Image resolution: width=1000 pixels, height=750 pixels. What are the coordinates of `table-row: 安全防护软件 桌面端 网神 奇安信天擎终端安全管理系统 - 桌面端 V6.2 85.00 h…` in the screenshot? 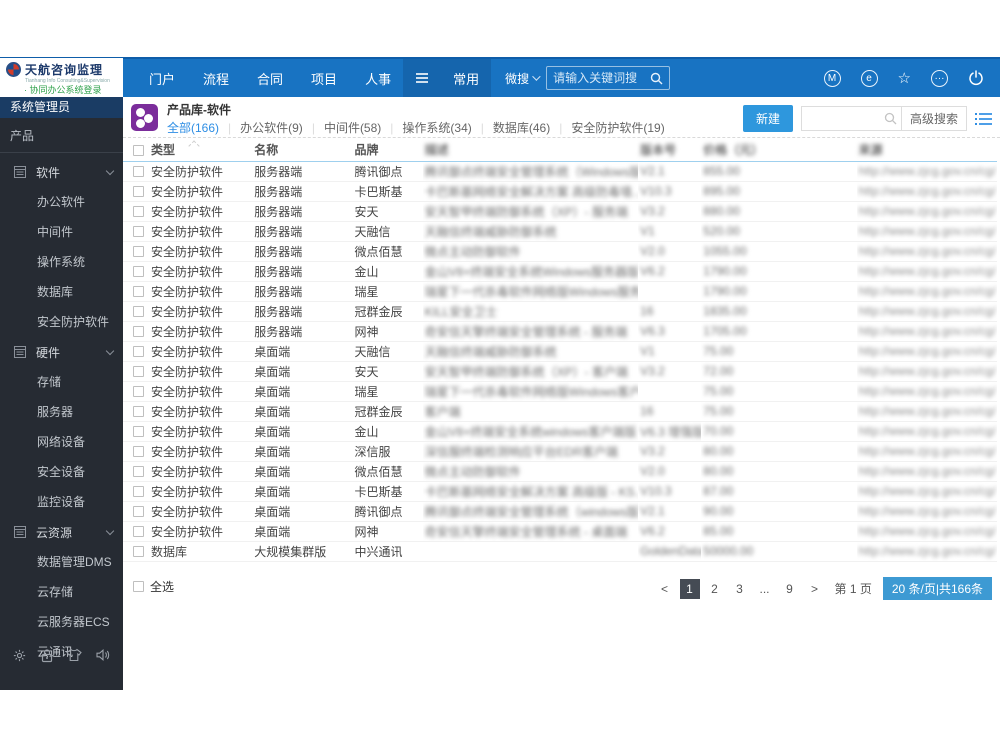 It's located at (560, 531).